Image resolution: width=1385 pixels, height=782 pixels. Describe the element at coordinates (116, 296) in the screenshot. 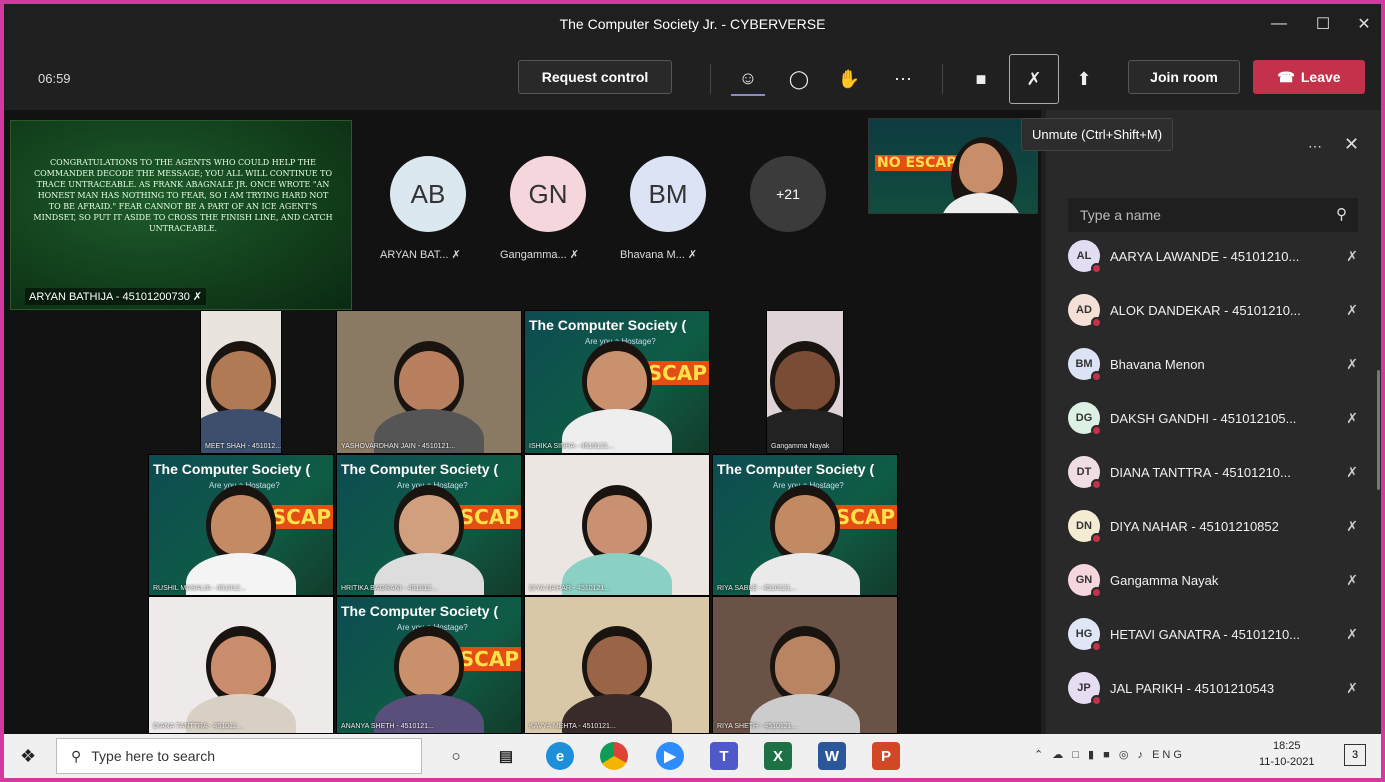

I see `presenter-name: ARYAN BATHIJA - 45101200730 ✗` at that location.